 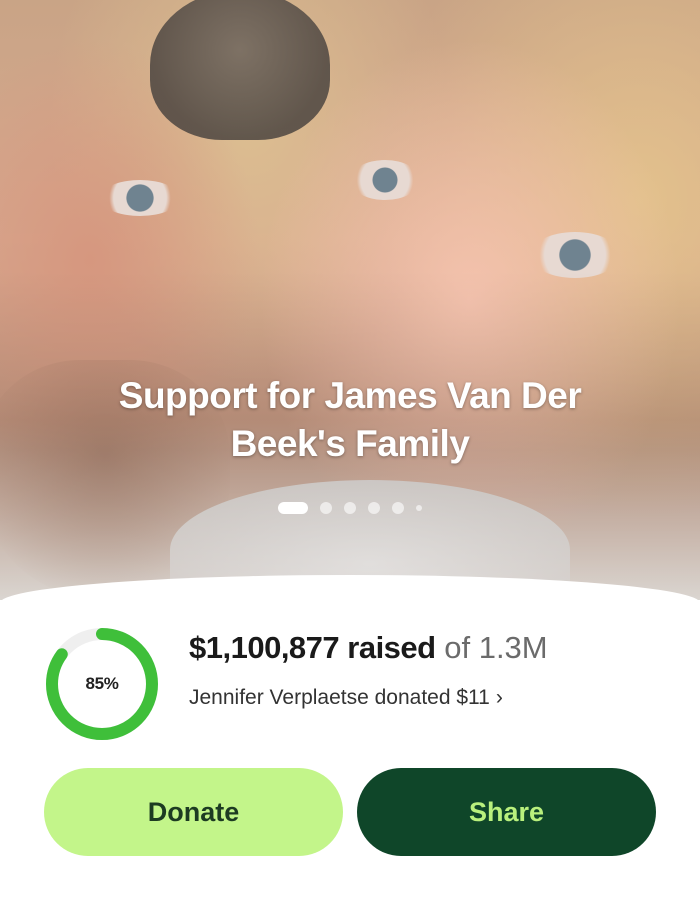 I want to click on amount-raised: $1,100,877 raised of 1.3M, so click(x=368, y=648).